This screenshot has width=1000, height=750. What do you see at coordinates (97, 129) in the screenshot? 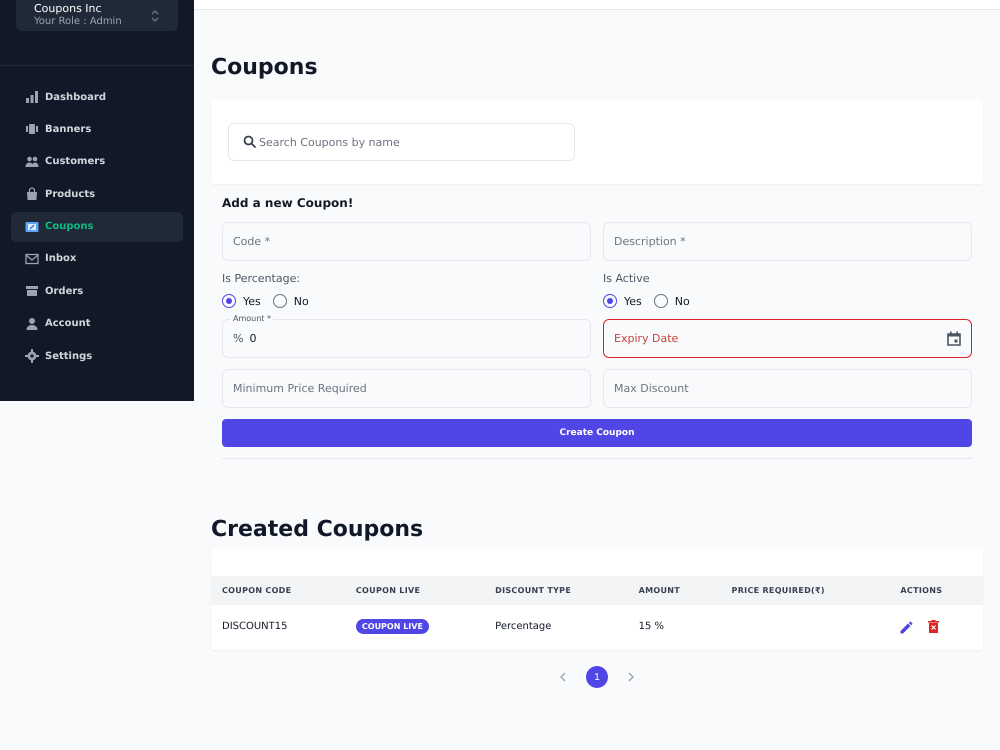
I see `nav-item: Banners` at bounding box center [97, 129].